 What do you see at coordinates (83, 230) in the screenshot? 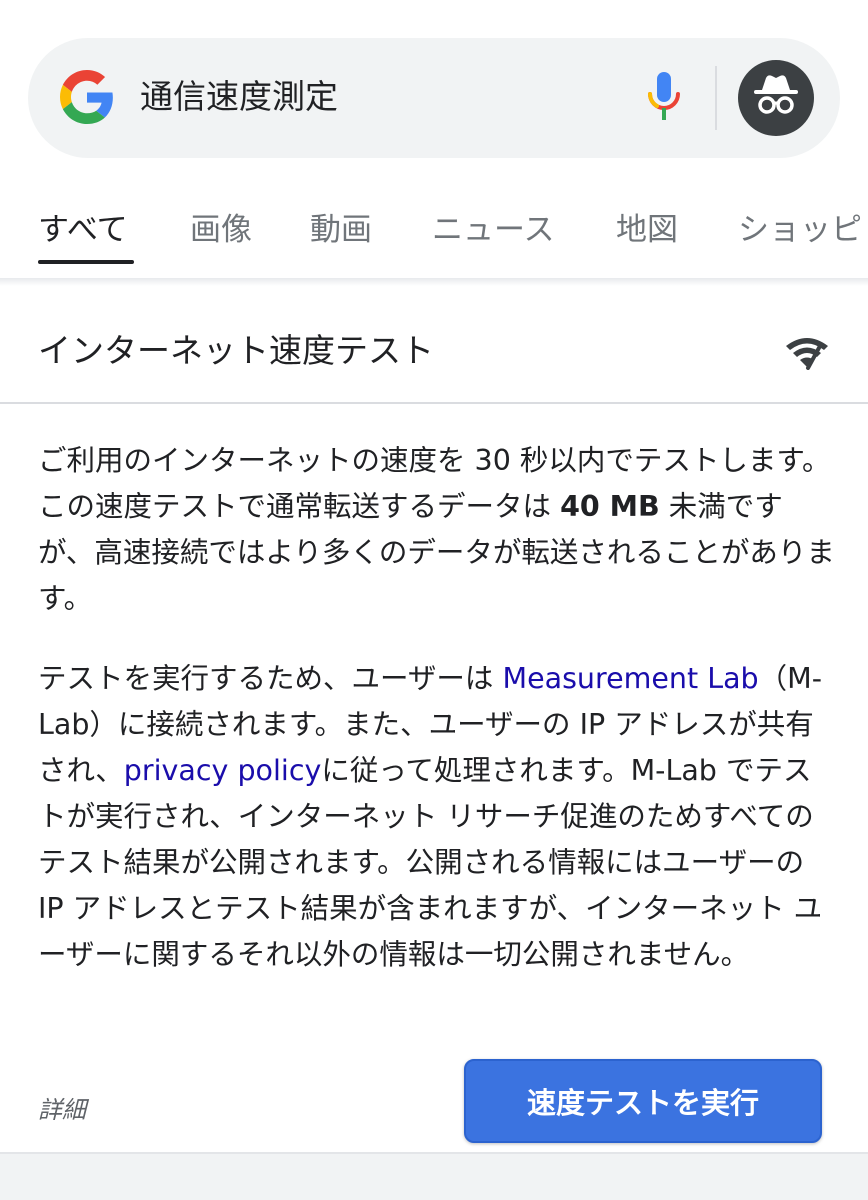
I see `tab-all: すべて` at bounding box center [83, 230].